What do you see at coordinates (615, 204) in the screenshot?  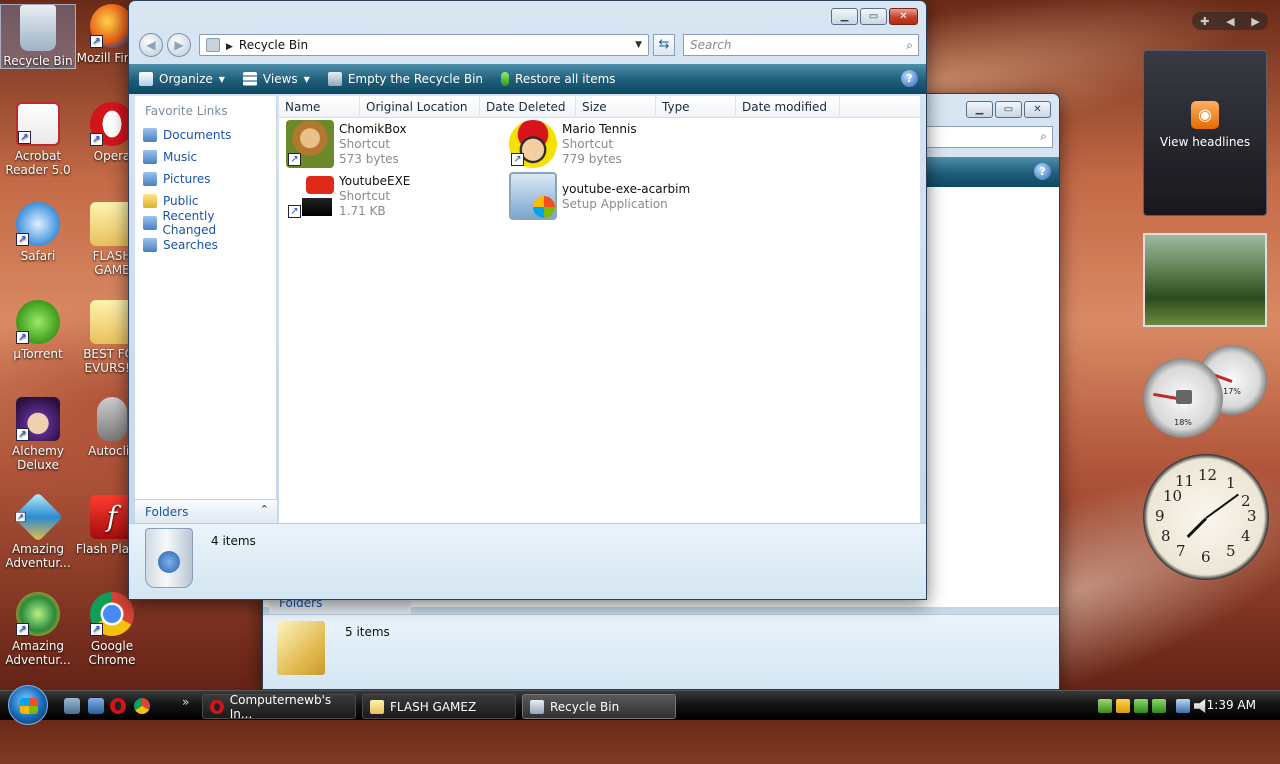 I see `file-type: Setup Application` at bounding box center [615, 204].